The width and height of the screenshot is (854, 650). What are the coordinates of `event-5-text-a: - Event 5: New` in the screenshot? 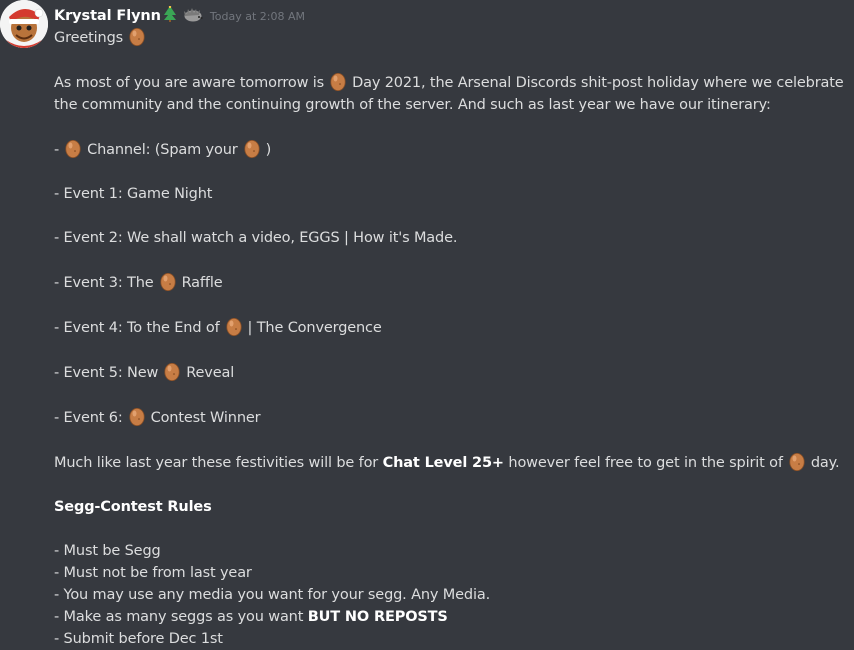 It's located at (106, 373).